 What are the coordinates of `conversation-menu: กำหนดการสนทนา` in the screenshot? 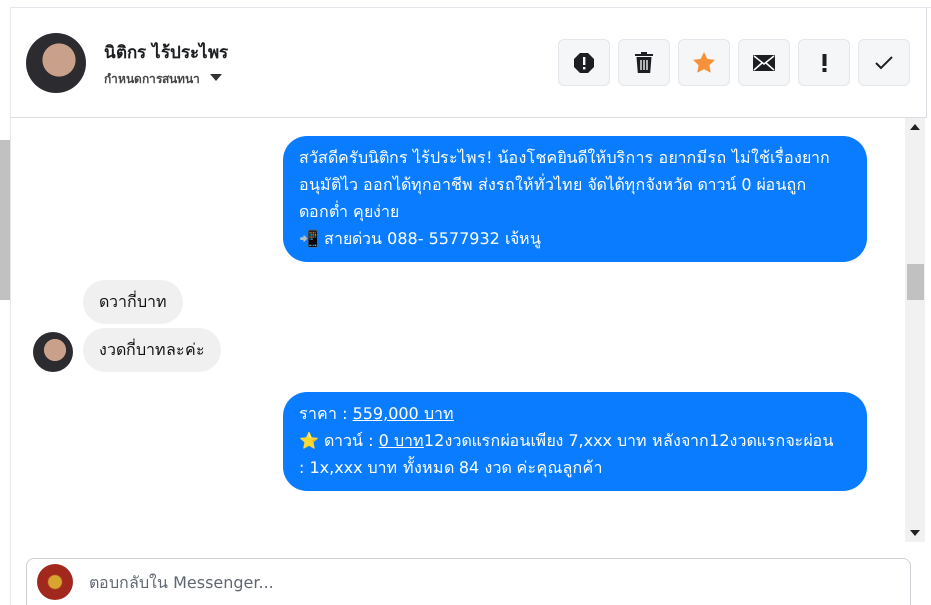 It's located at (166, 78).